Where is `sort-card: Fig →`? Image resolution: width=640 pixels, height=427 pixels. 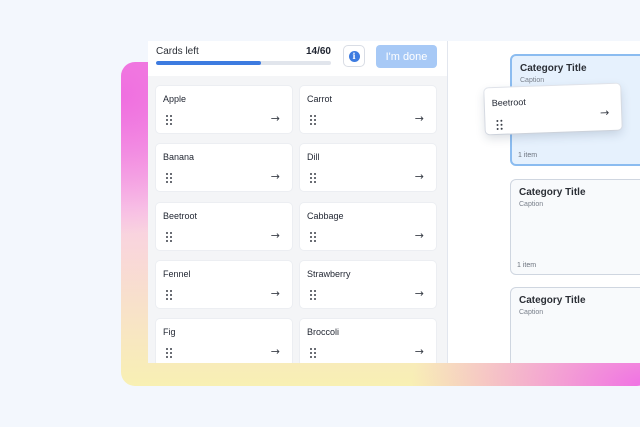 sort-card: Fig → is located at coordinates (224, 341).